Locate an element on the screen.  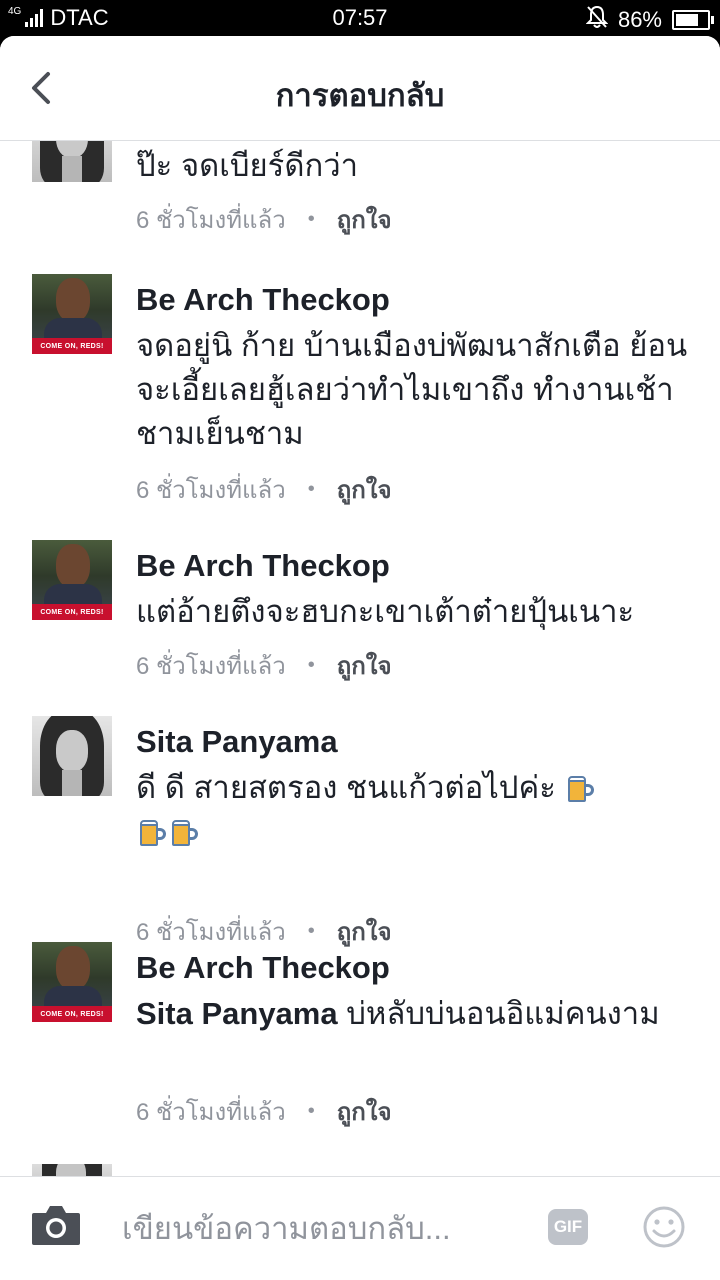
comment-text: ดี ดี สายสตรอง ชนแก้วต่อไปค่ะ is located at coordinates (346, 787).